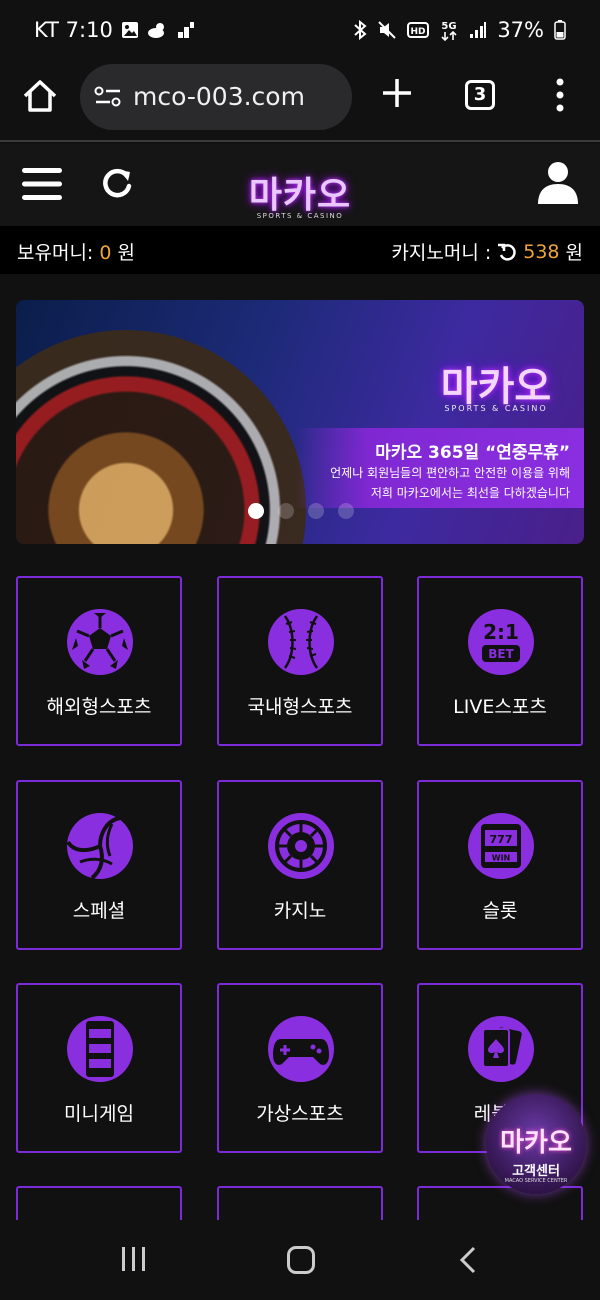 Image resolution: width=600 pixels, height=1300 pixels. I want to click on casino-balance: 카지노머니 : 538 원, so click(487, 251).